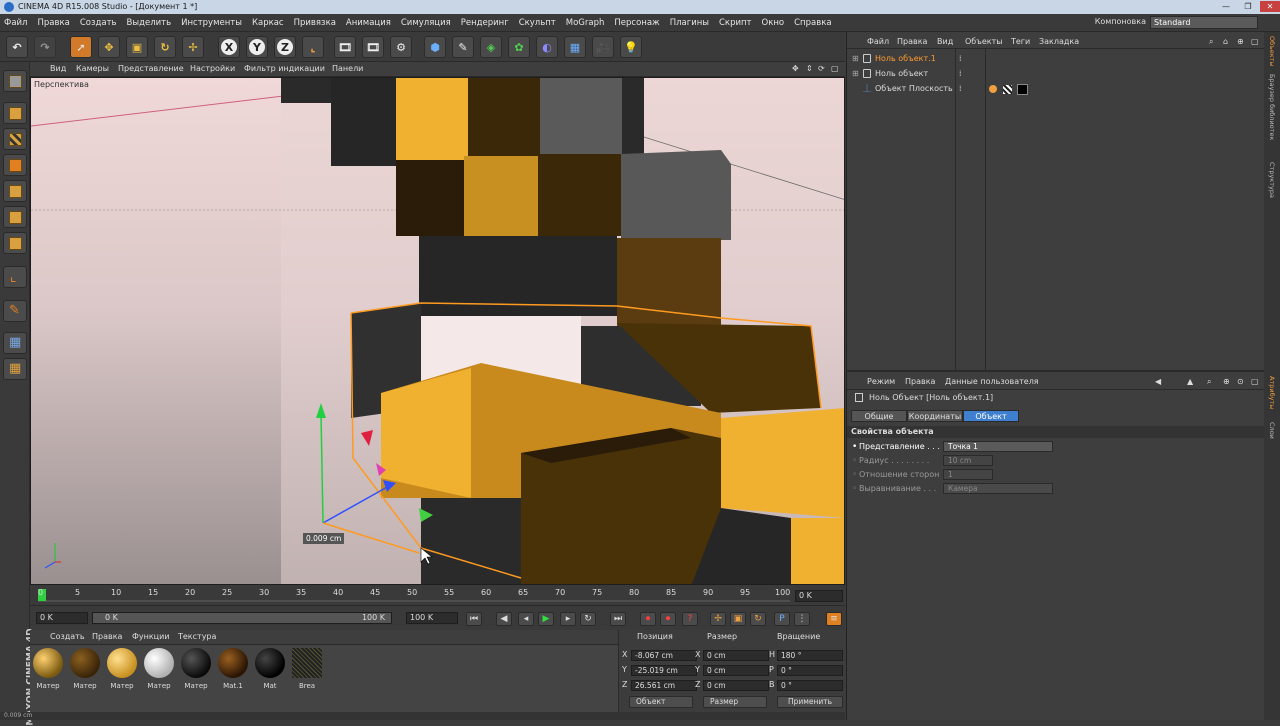 This screenshot has width=1280, height=726. Describe the element at coordinates (519, 47) in the screenshot. I see `array-button: ✿` at that location.